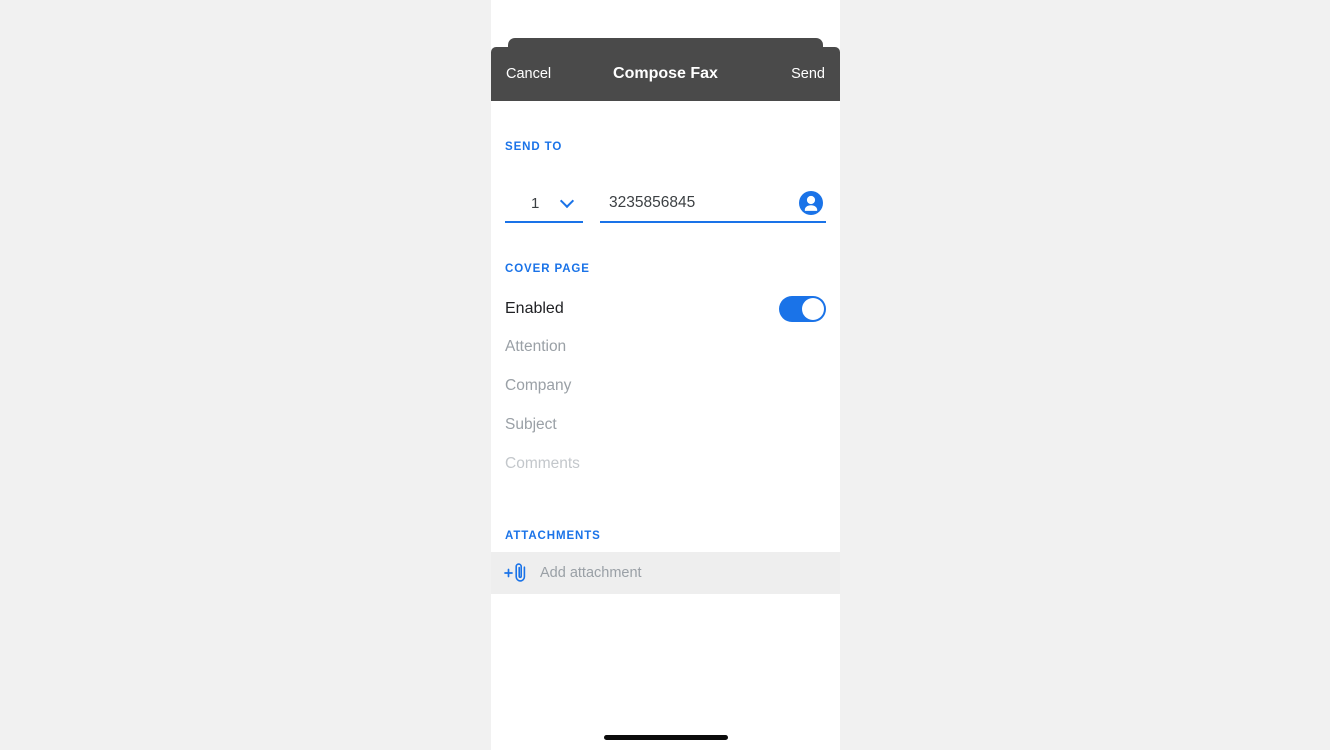  I want to click on country-code-dropdown: 1, so click(544, 204).